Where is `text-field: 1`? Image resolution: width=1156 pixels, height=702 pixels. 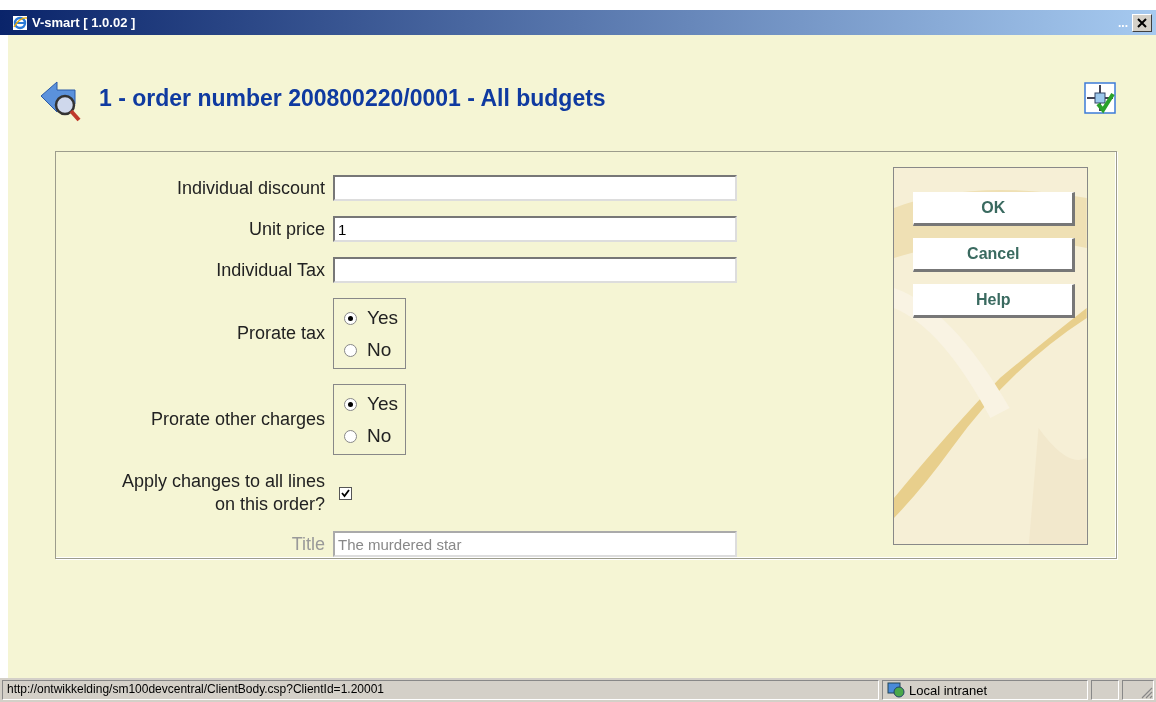
text-field: 1 is located at coordinates (535, 229).